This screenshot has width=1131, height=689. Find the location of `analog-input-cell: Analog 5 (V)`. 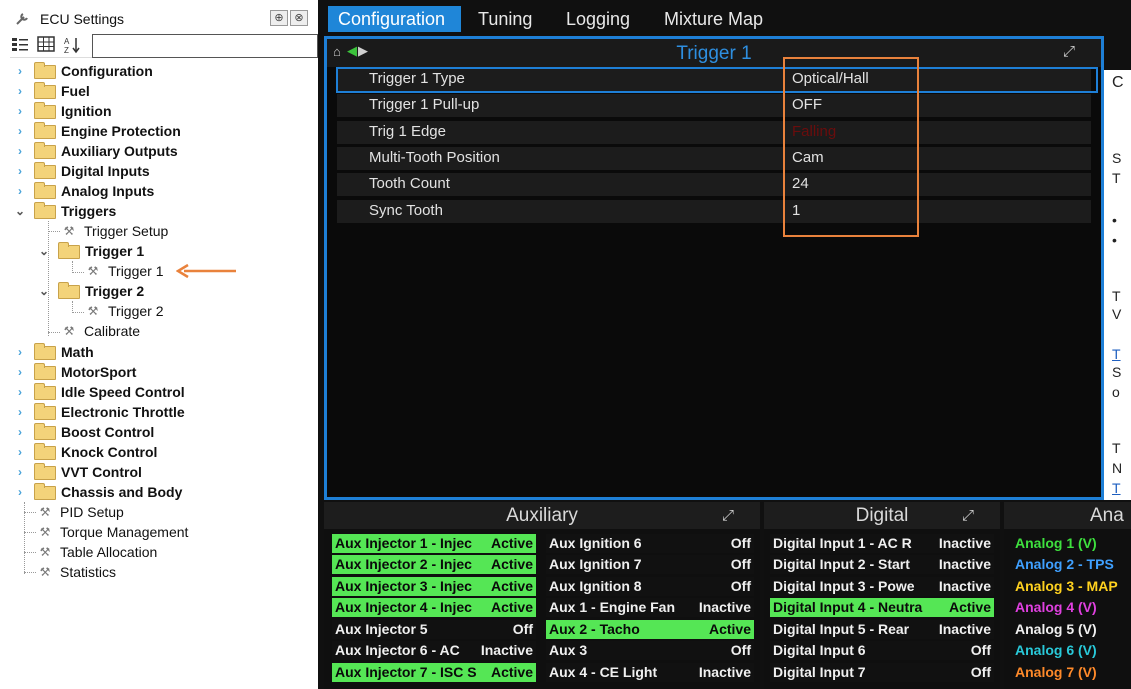

analog-input-cell: Analog 5 (V) is located at coordinates (1056, 629).